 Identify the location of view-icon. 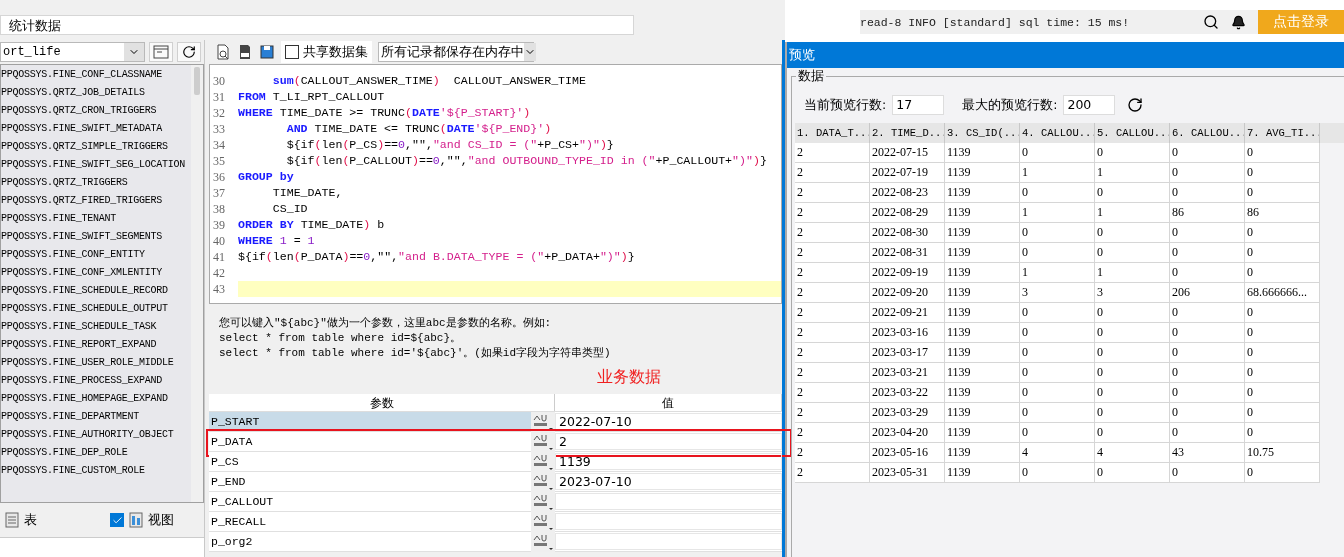
(136, 520).